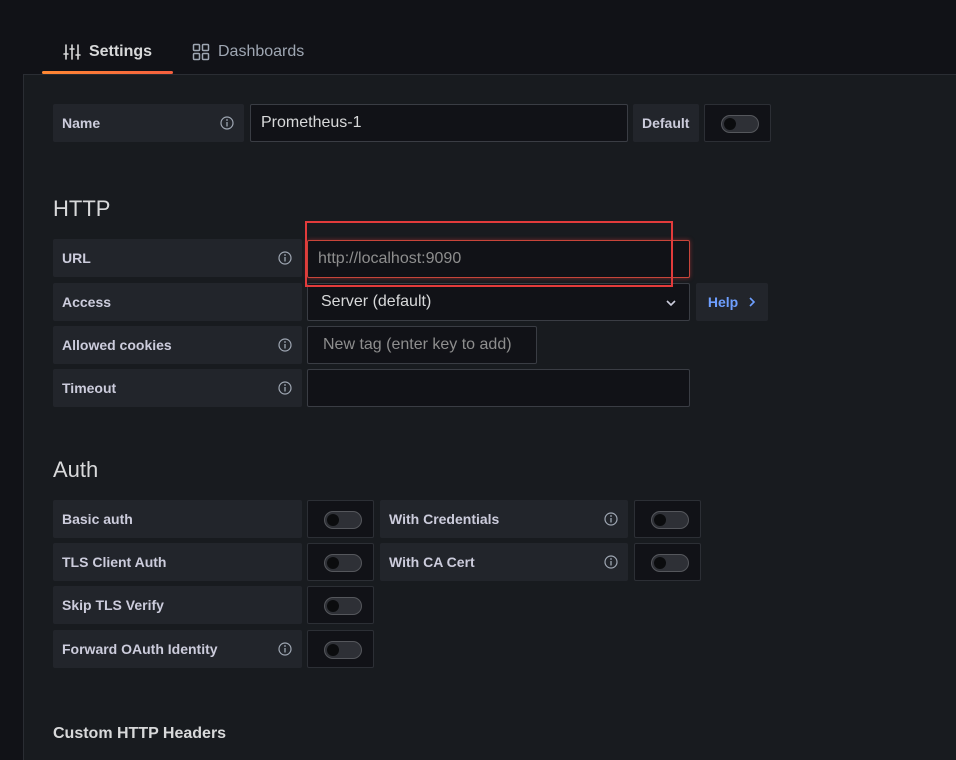  I want to click on auth-section-title: Auth, so click(76, 469).